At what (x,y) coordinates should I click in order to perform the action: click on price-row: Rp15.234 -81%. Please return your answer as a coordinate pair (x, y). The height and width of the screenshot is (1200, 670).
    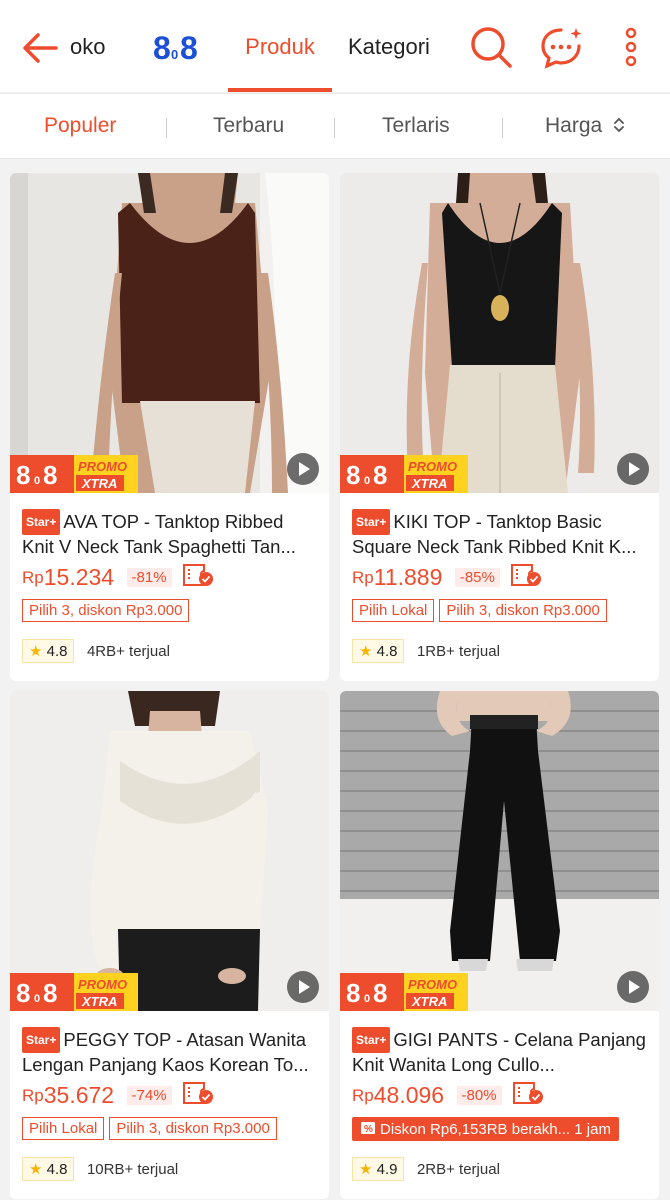
    Looking at the image, I should click on (172, 578).